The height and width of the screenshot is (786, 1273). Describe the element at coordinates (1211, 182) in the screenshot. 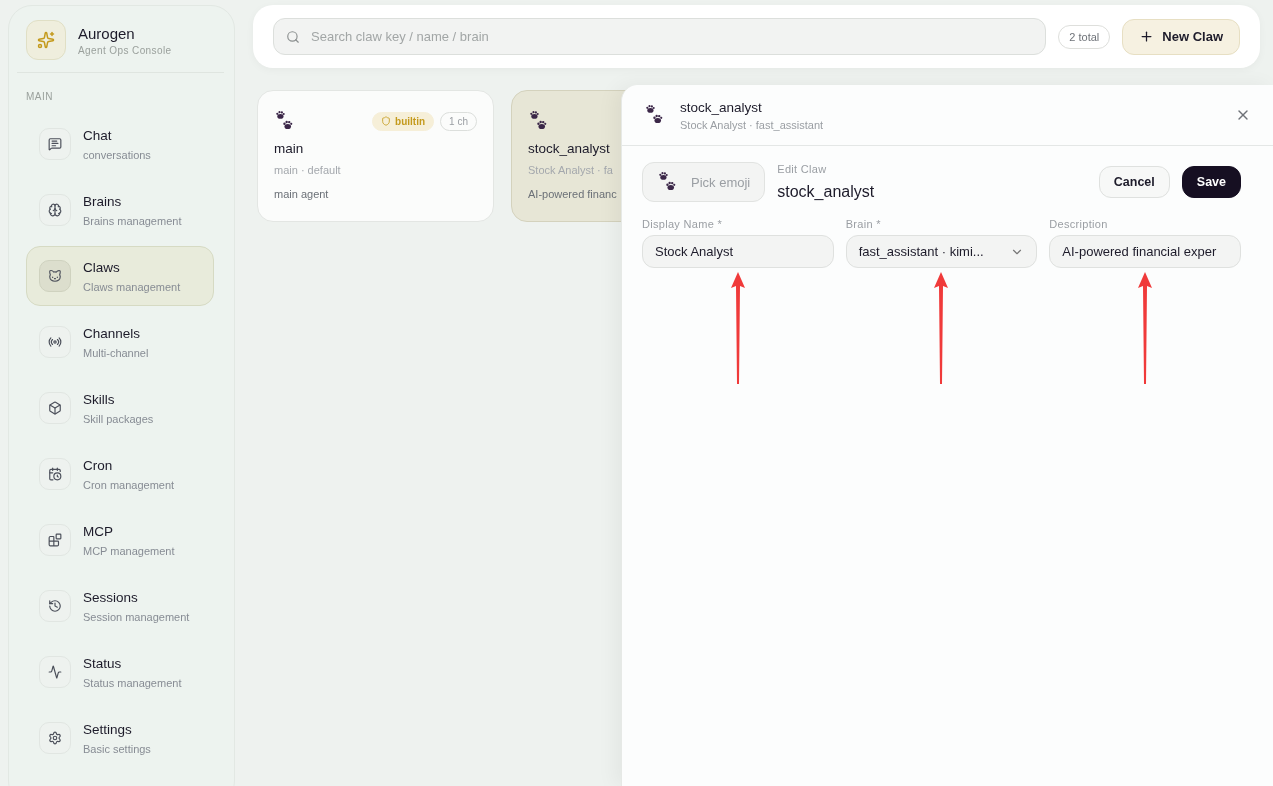

I see `save-button: Save` at that location.